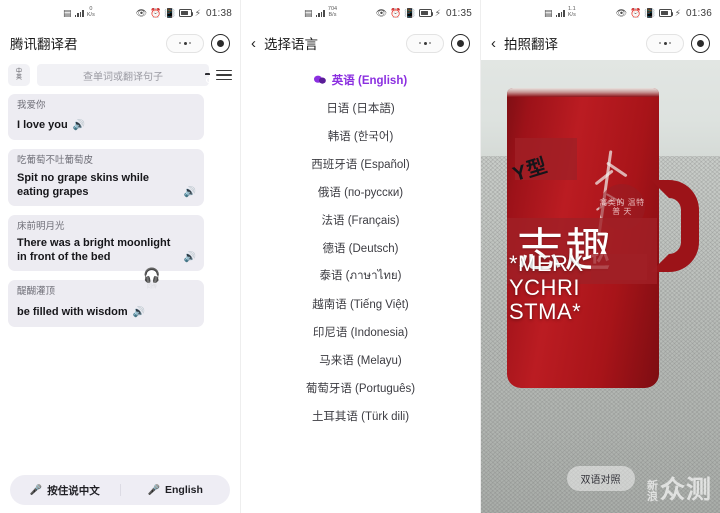 This screenshot has height=513, width=720. I want to click on status-bar-left: ▤ 0 K/s, so click(79, 12).